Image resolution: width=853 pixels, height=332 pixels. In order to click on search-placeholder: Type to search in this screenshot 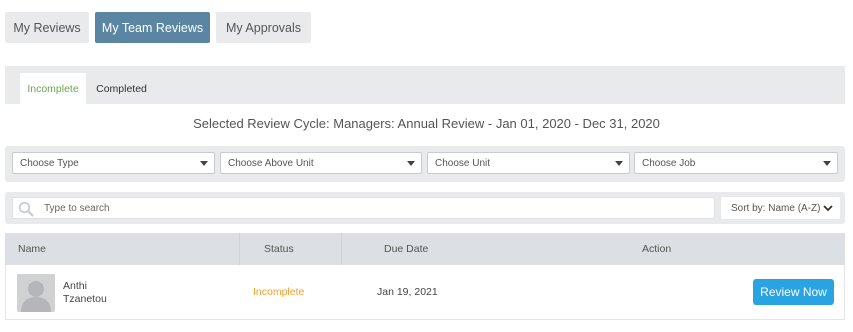, I will do `click(77, 208)`.